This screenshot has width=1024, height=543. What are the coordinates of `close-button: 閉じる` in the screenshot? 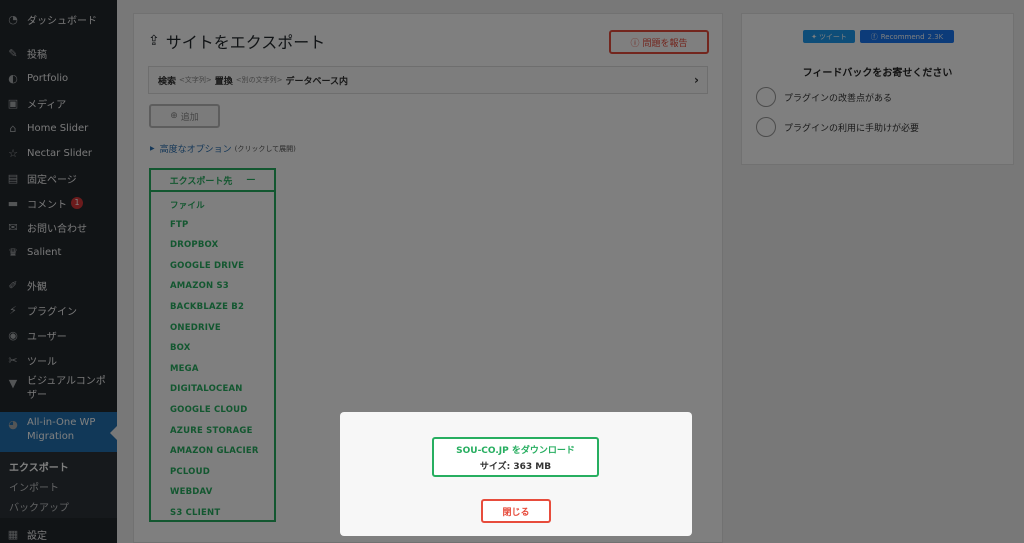 It's located at (516, 511).